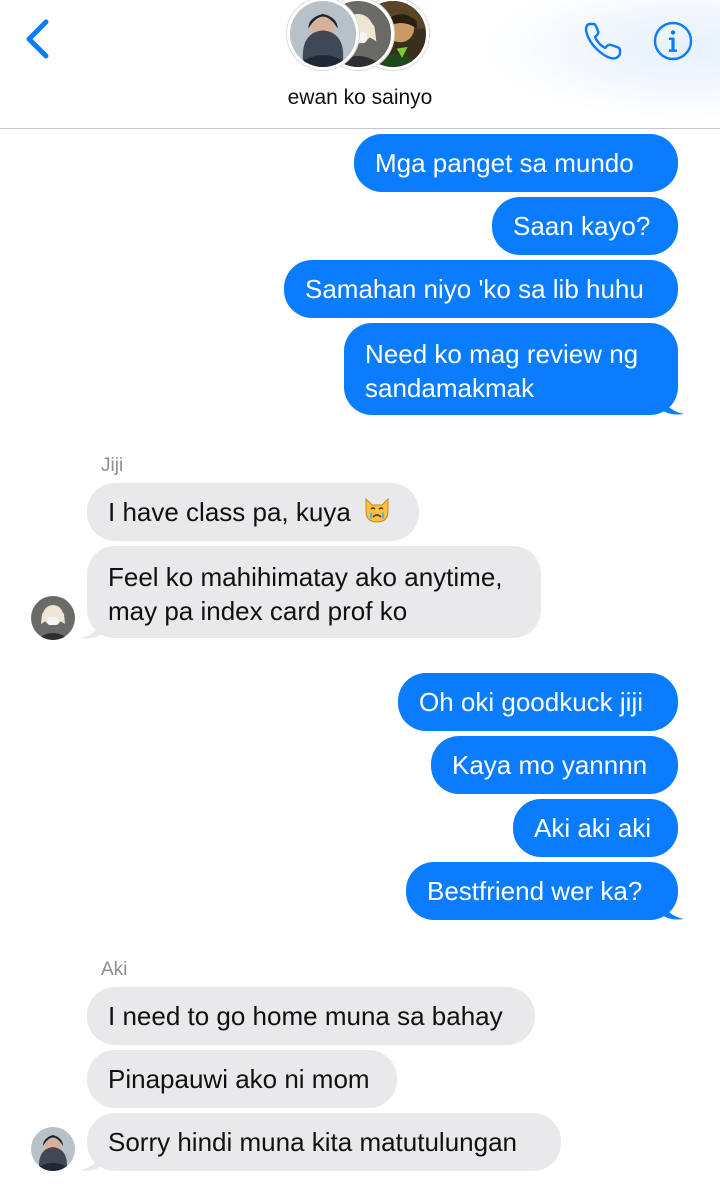 This screenshot has height=1192, width=720. Describe the element at coordinates (585, 226) in the screenshot. I see `outgoing-message: Saan kayo?` at that location.